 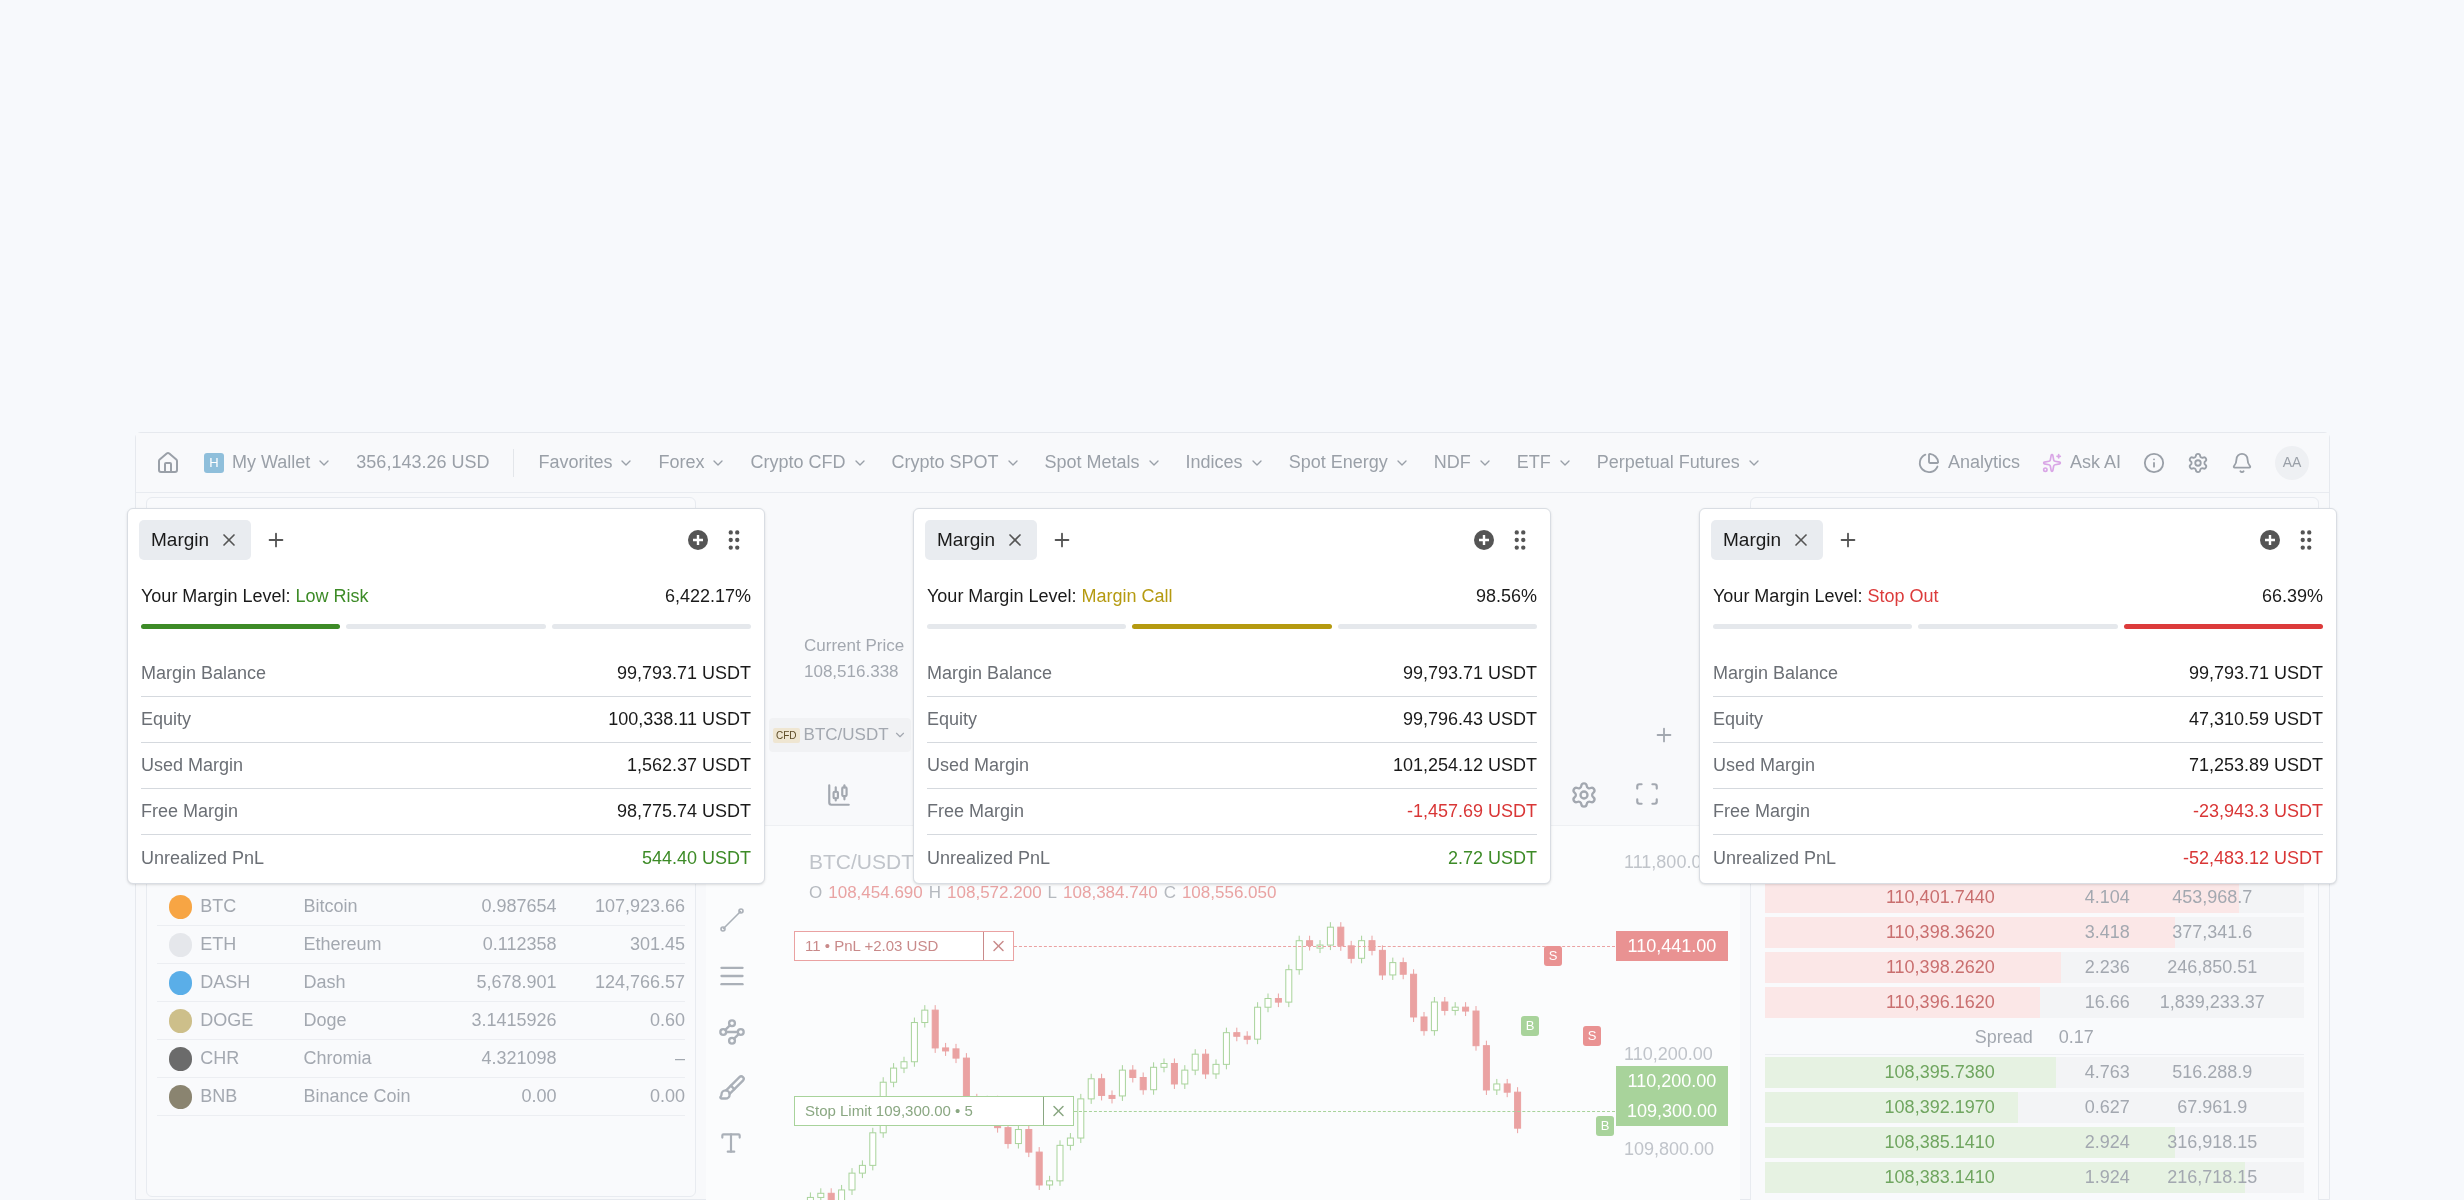 I want to click on notification-icon, so click(x=2242, y=462).